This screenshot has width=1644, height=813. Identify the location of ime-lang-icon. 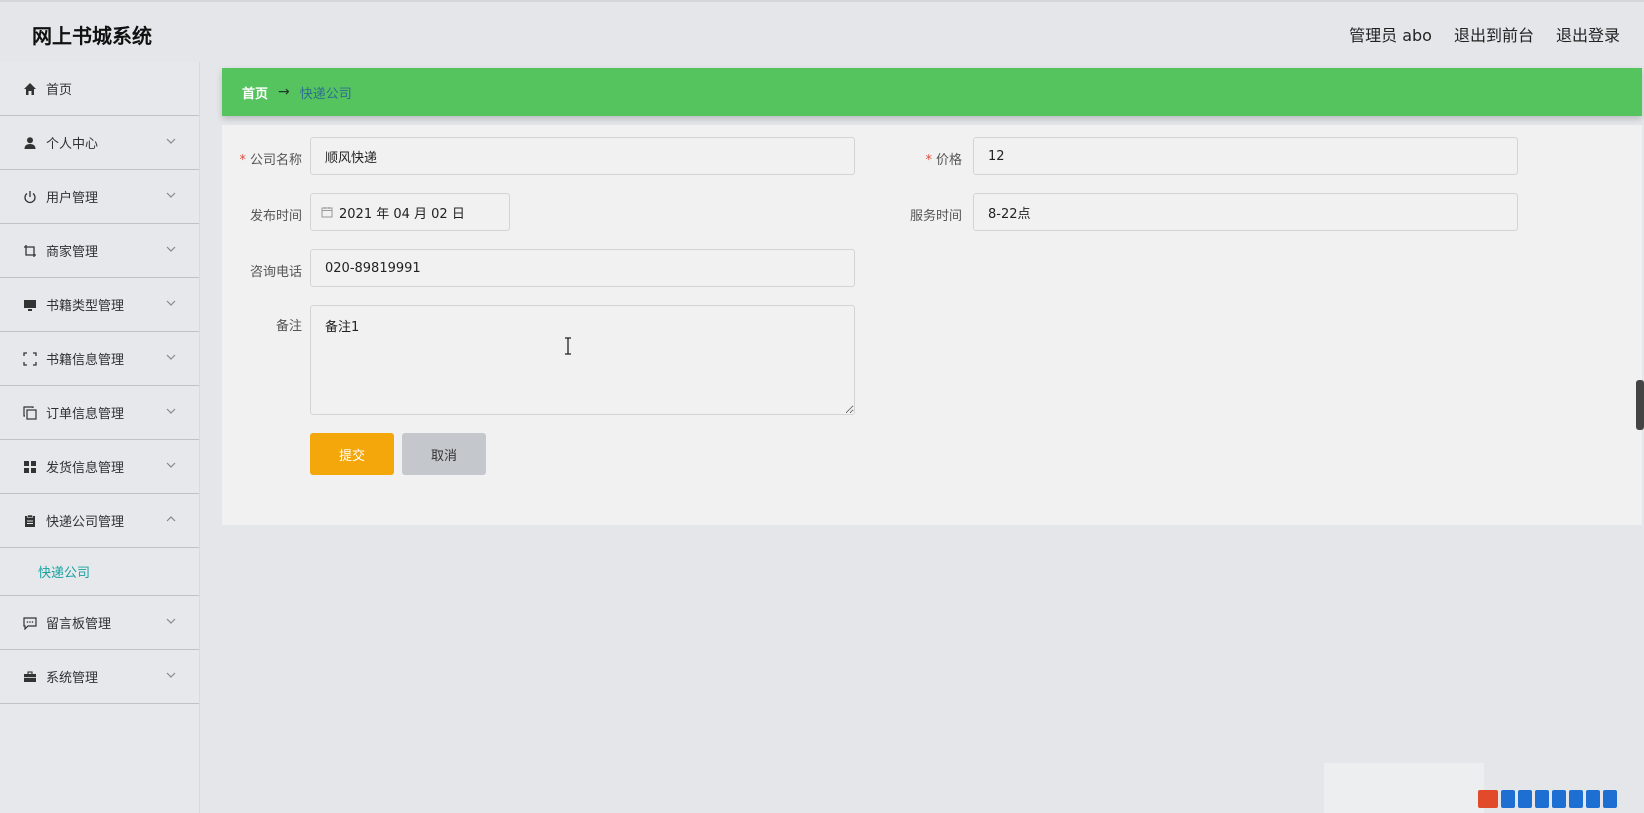
(1508, 799).